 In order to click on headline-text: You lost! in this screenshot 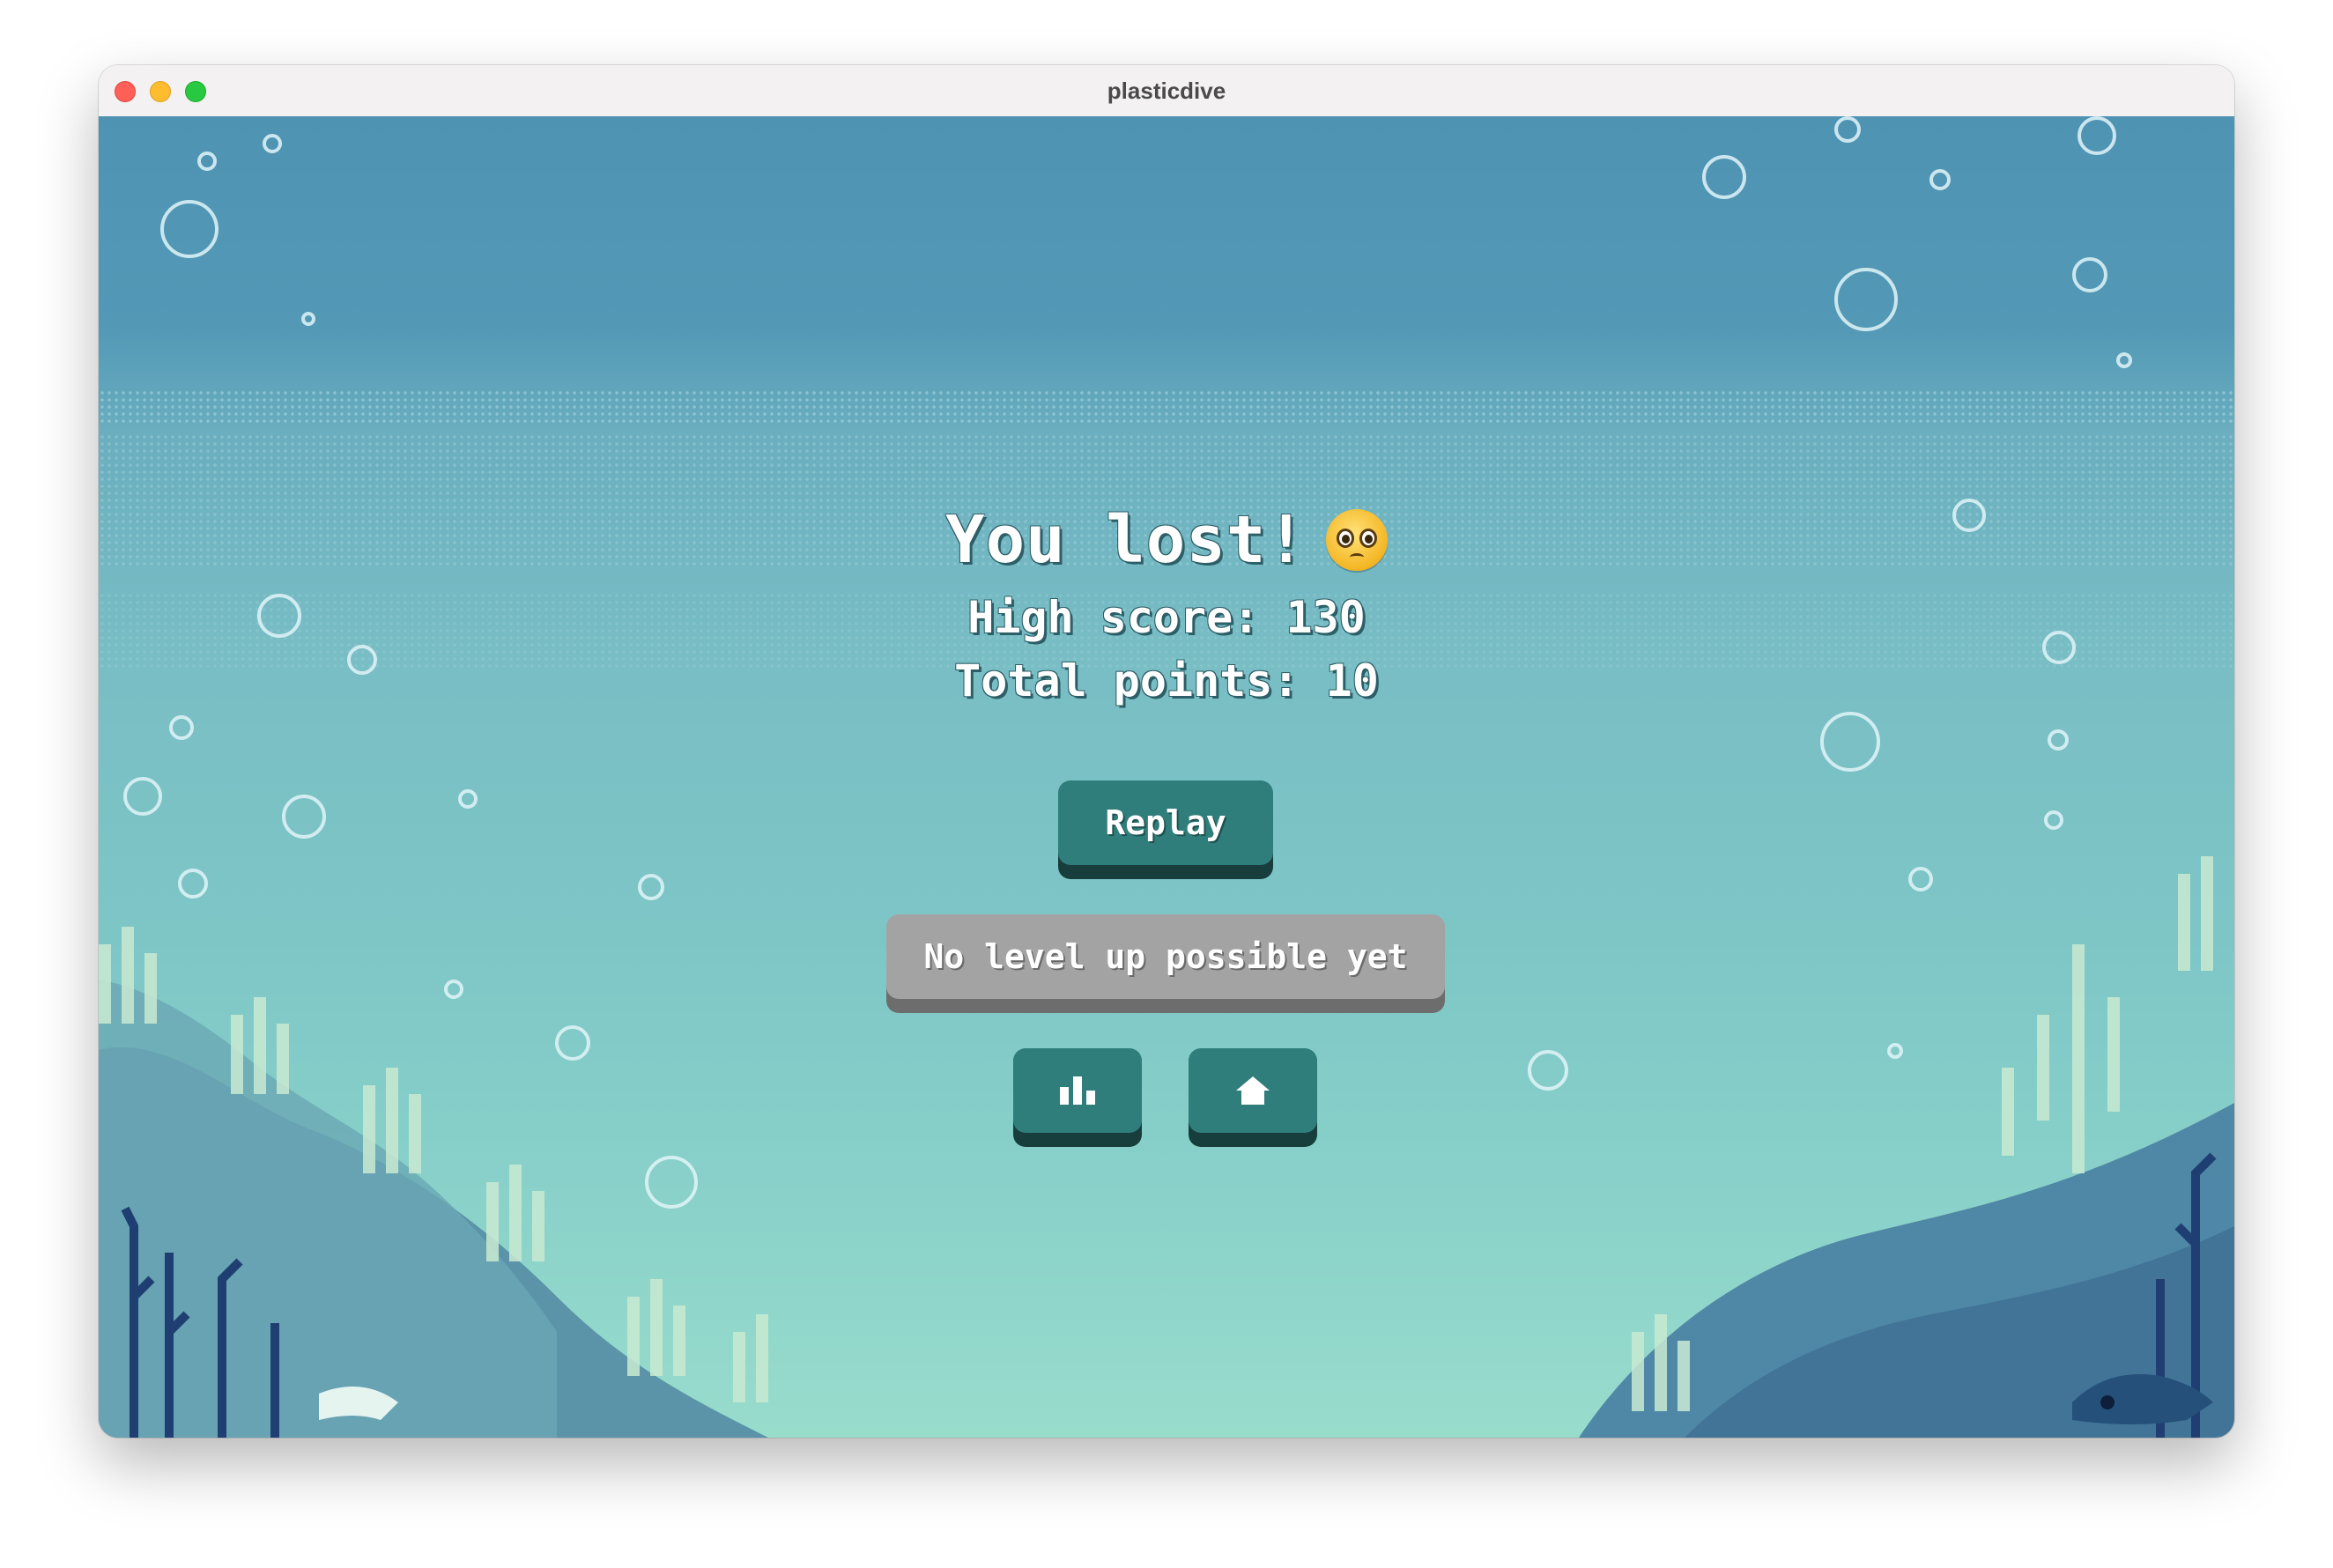, I will do `click(1126, 540)`.